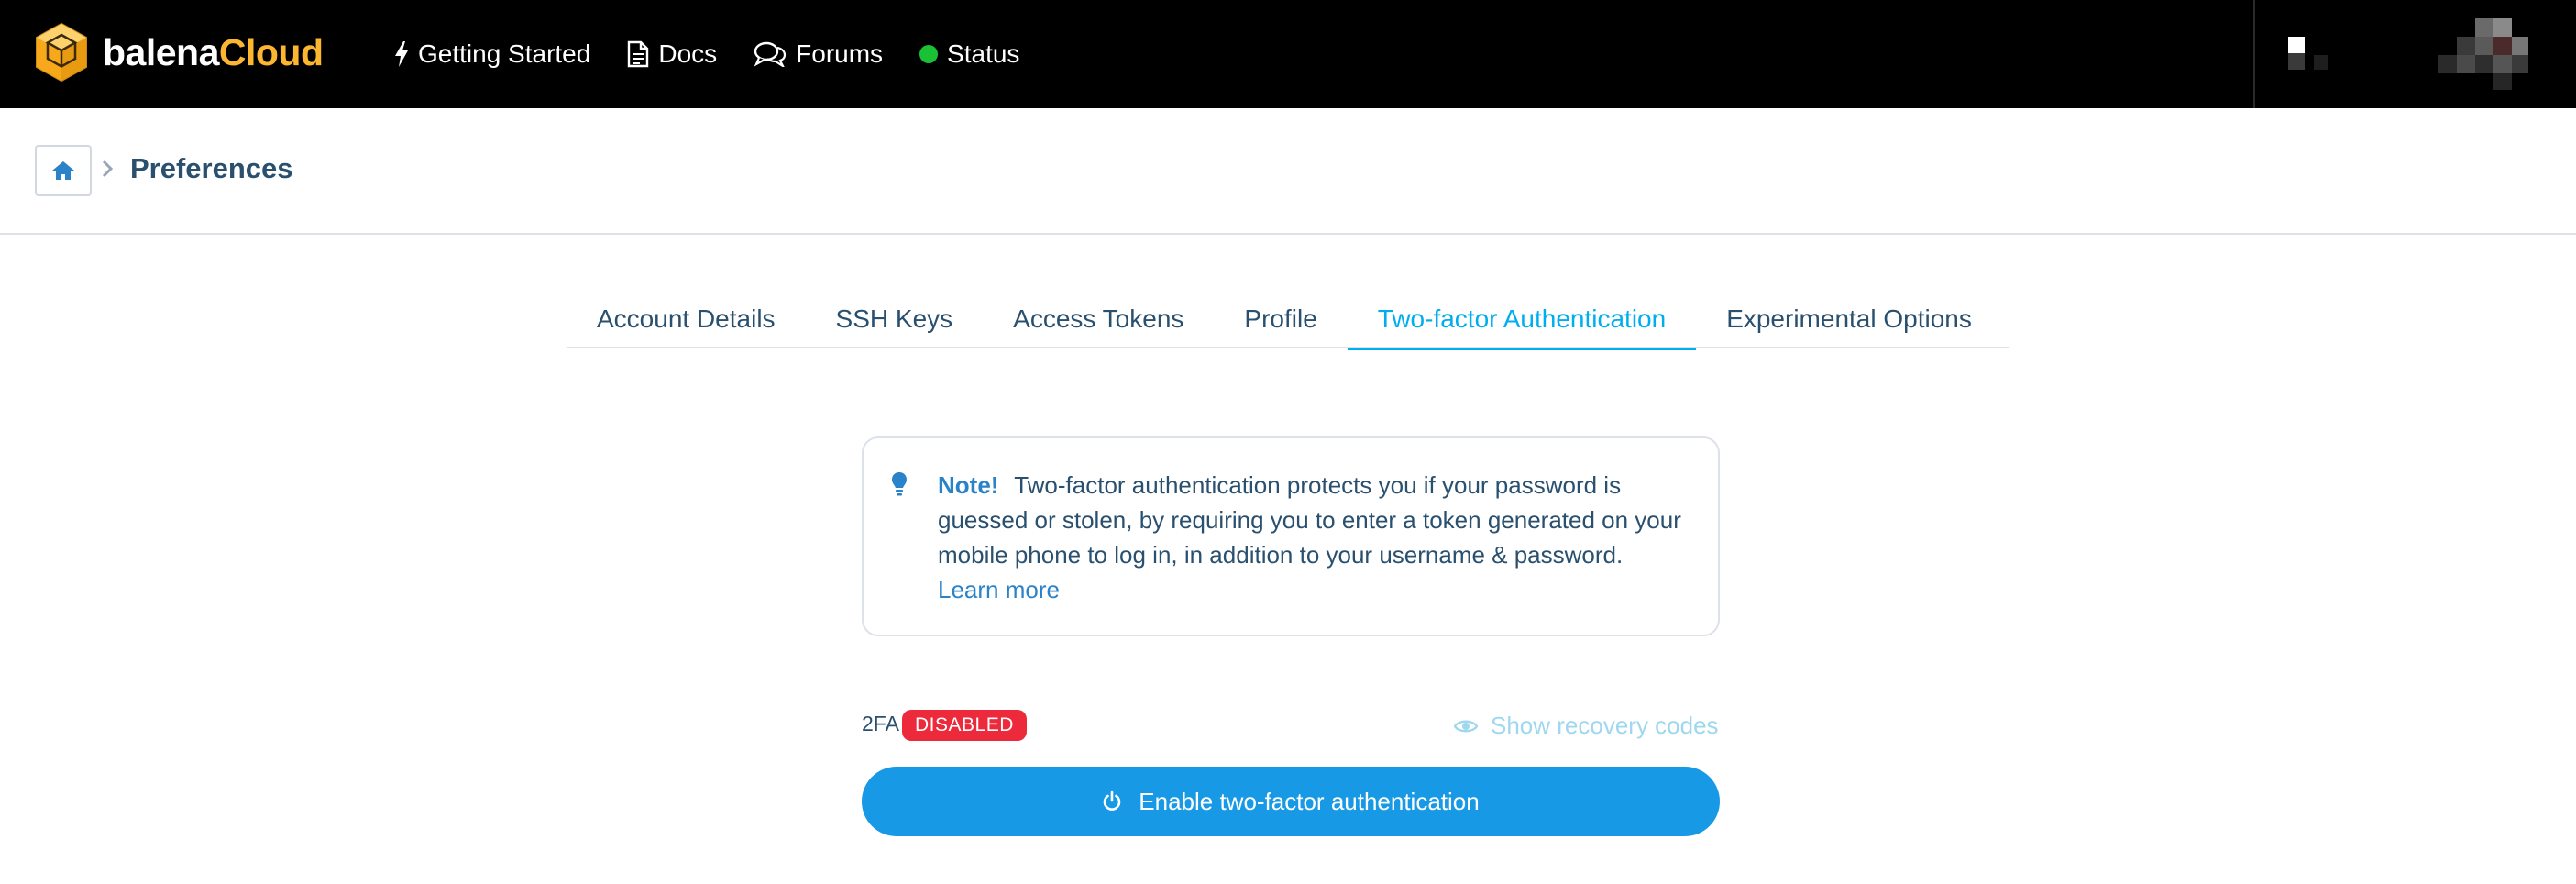 The height and width of the screenshot is (884, 2576). What do you see at coordinates (2308, 55) in the screenshot?
I see `organization-switcher` at bounding box center [2308, 55].